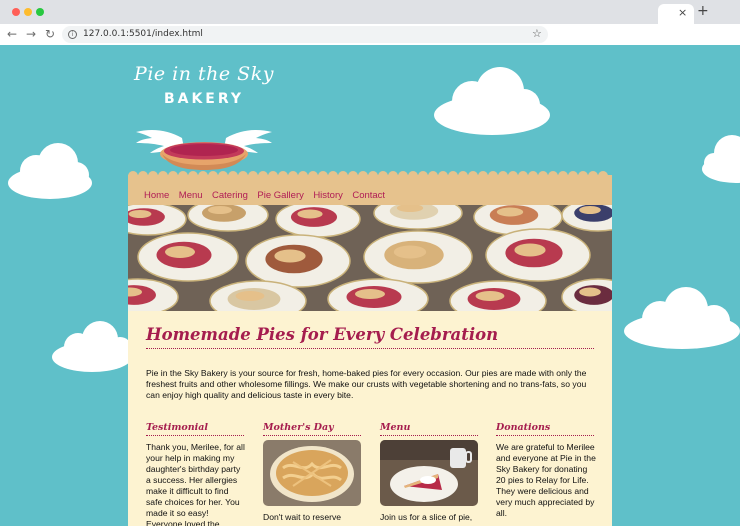 The image size is (740, 526). Describe the element at coordinates (16, 12) in the screenshot. I see `close-window-icon` at that location.